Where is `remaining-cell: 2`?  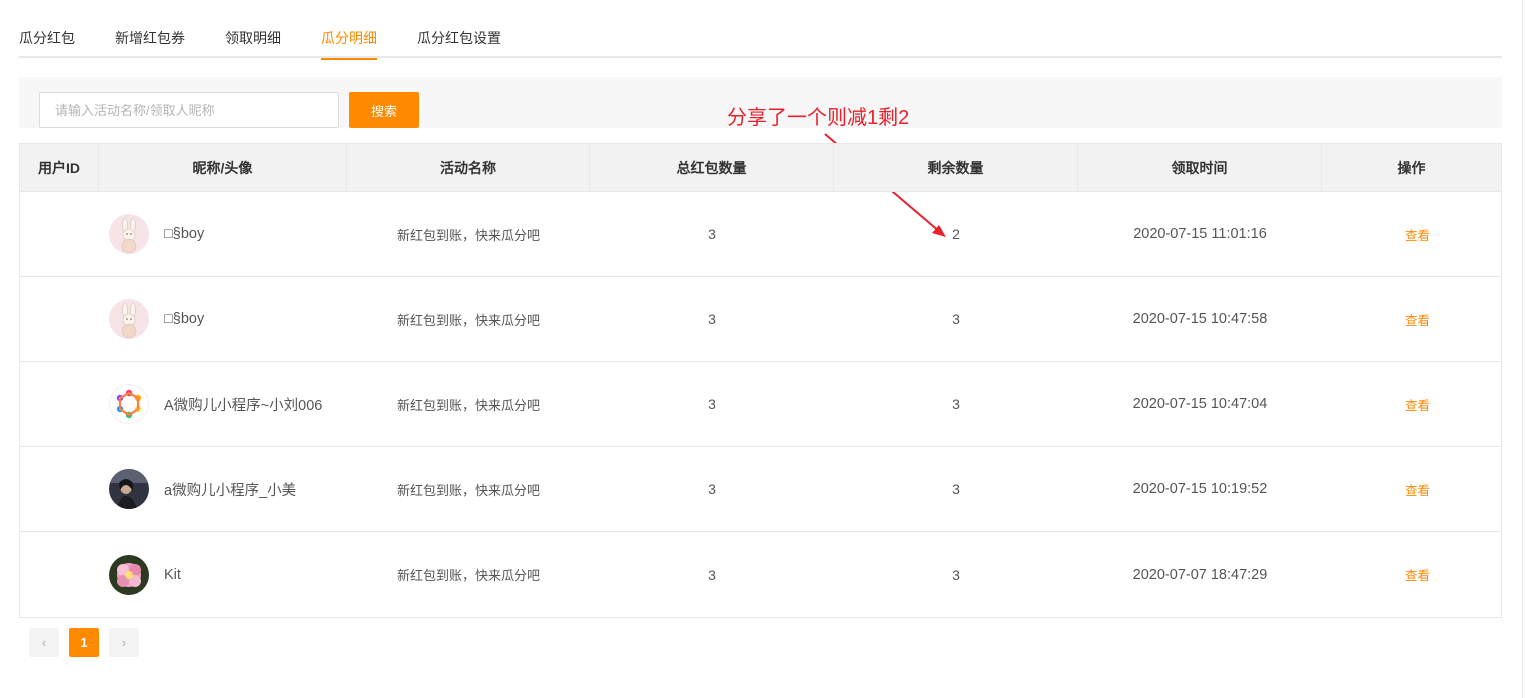
remaining-cell: 2 is located at coordinates (956, 234).